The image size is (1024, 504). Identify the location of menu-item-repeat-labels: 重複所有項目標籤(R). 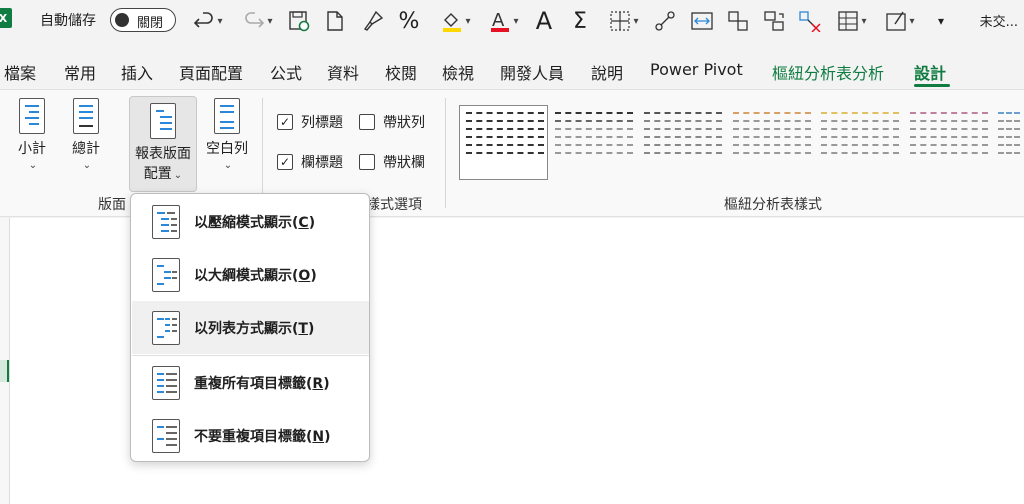
(250, 382).